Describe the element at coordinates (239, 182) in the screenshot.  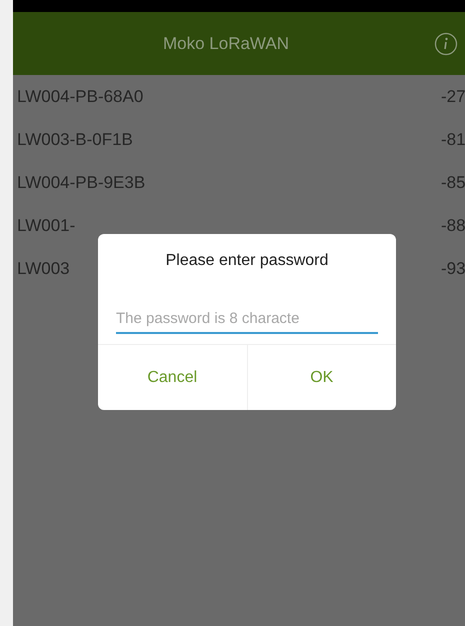
I see `device-row: LW004-PB-9E3B -85` at that location.